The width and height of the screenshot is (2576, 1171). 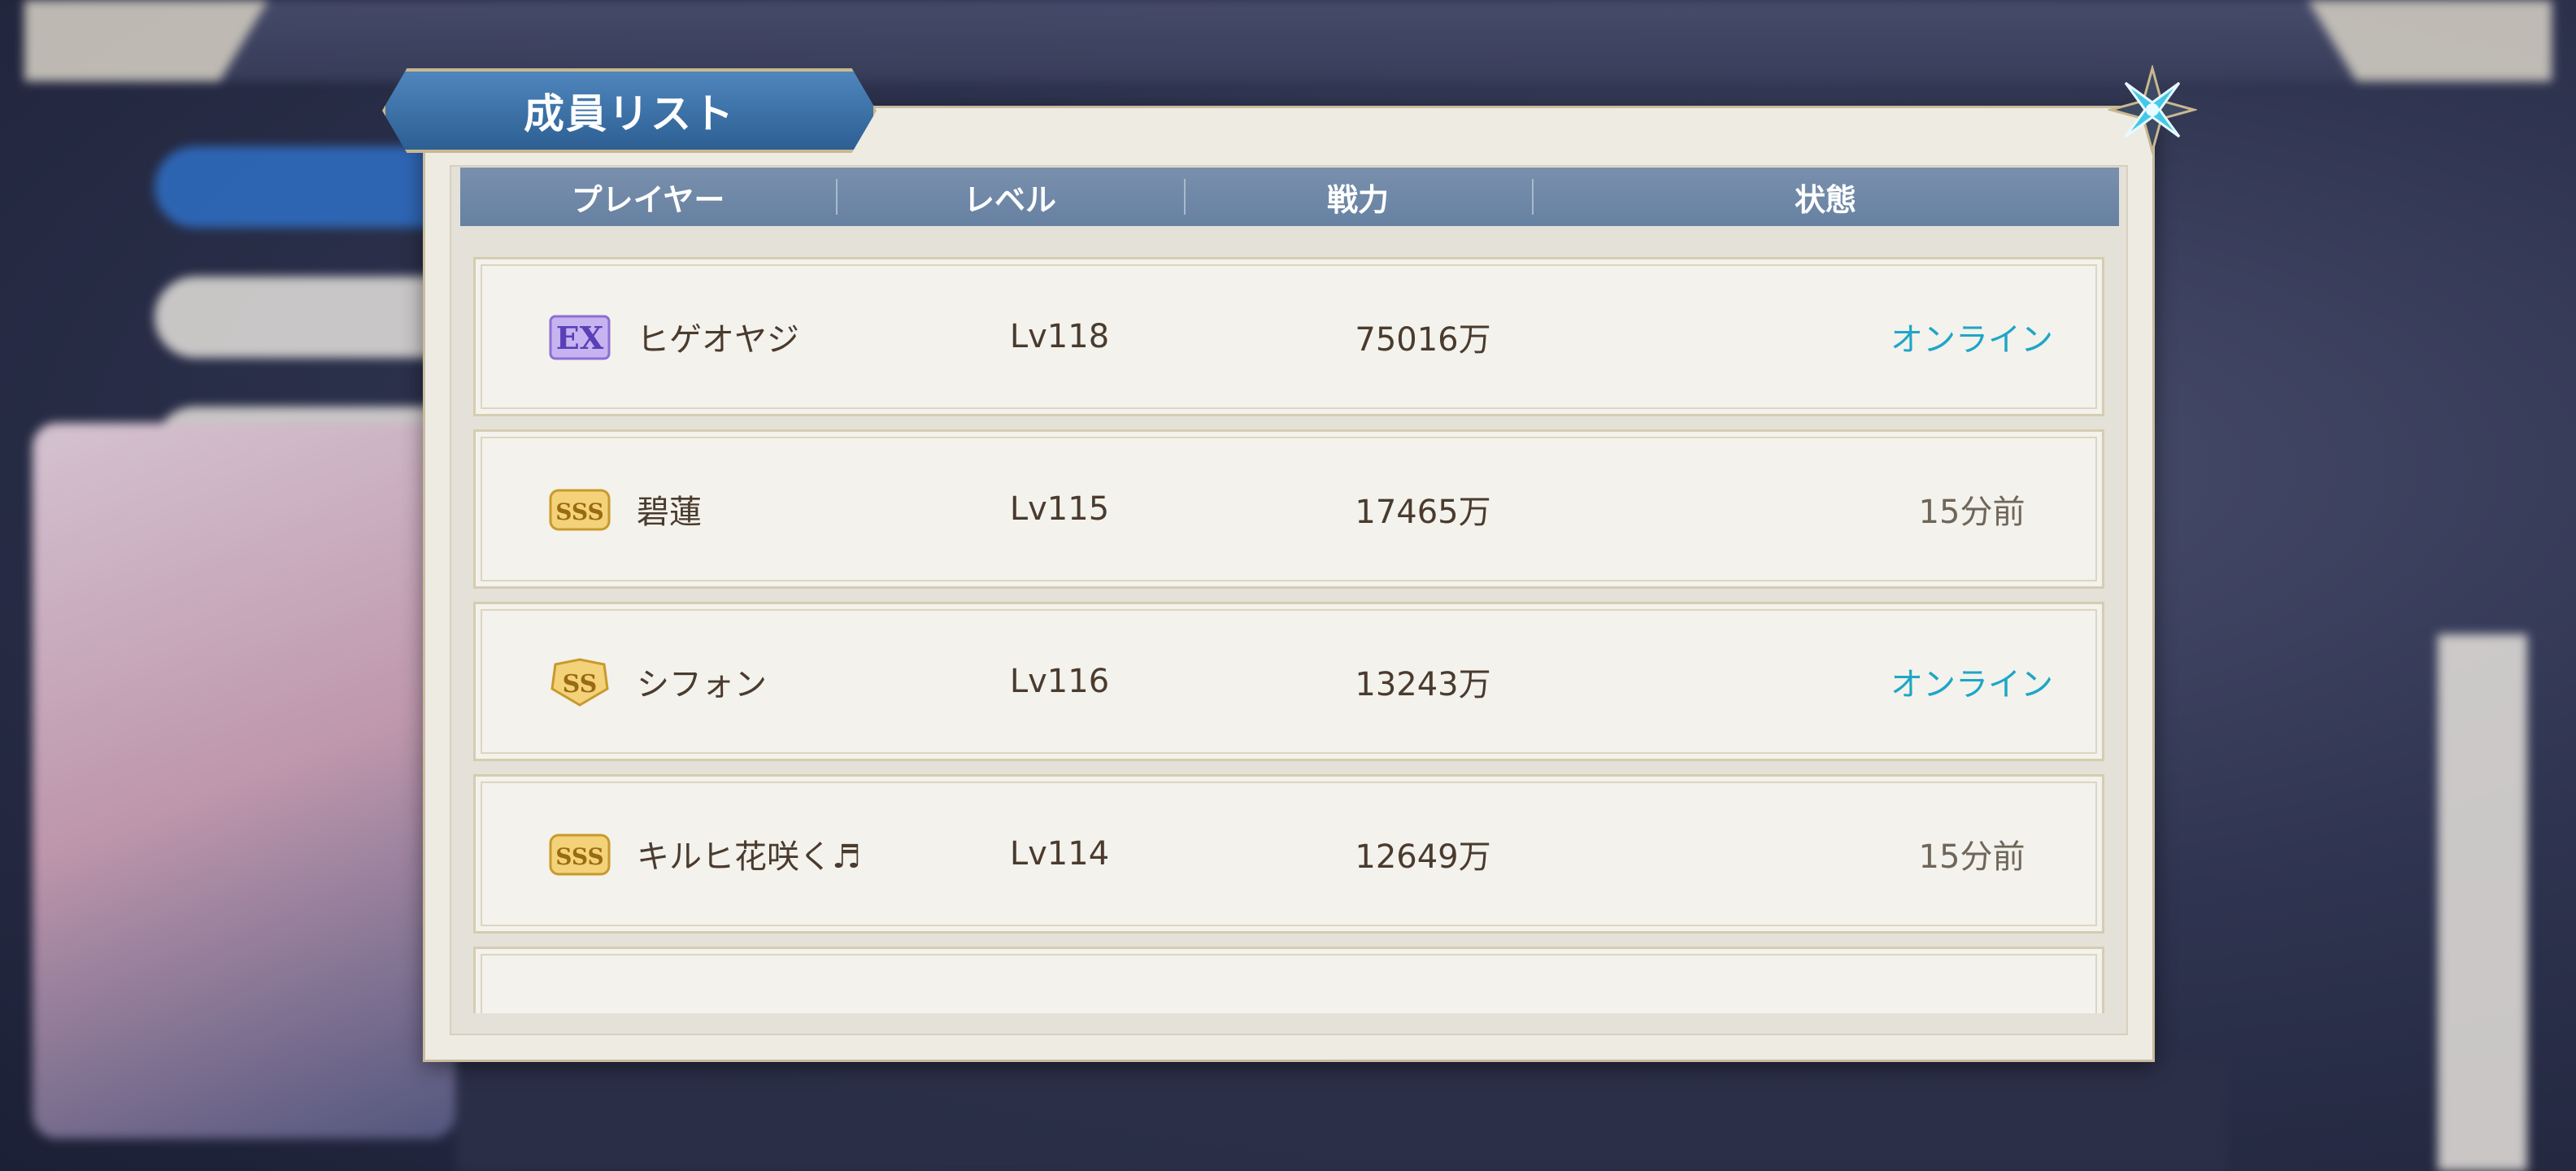 What do you see at coordinates (1288, 509) in the screenshot?
I see `table-row: SSS 碧蓮 Lv115 17465万 15分前` at bounding box center [1288, 509].